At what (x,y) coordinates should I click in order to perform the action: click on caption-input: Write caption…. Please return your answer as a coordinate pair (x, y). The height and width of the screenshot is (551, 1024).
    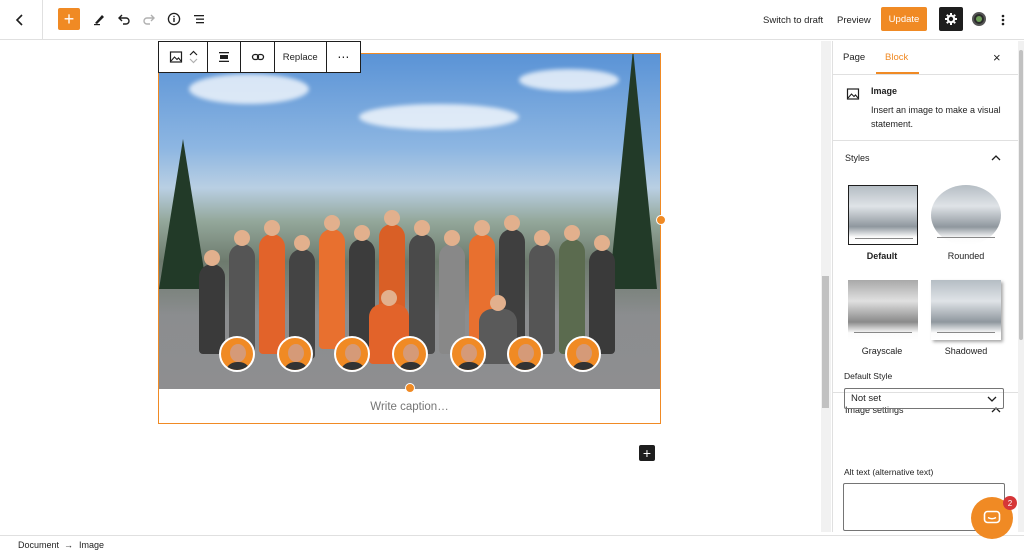
    Looking at the image, I should click on (409, 407).